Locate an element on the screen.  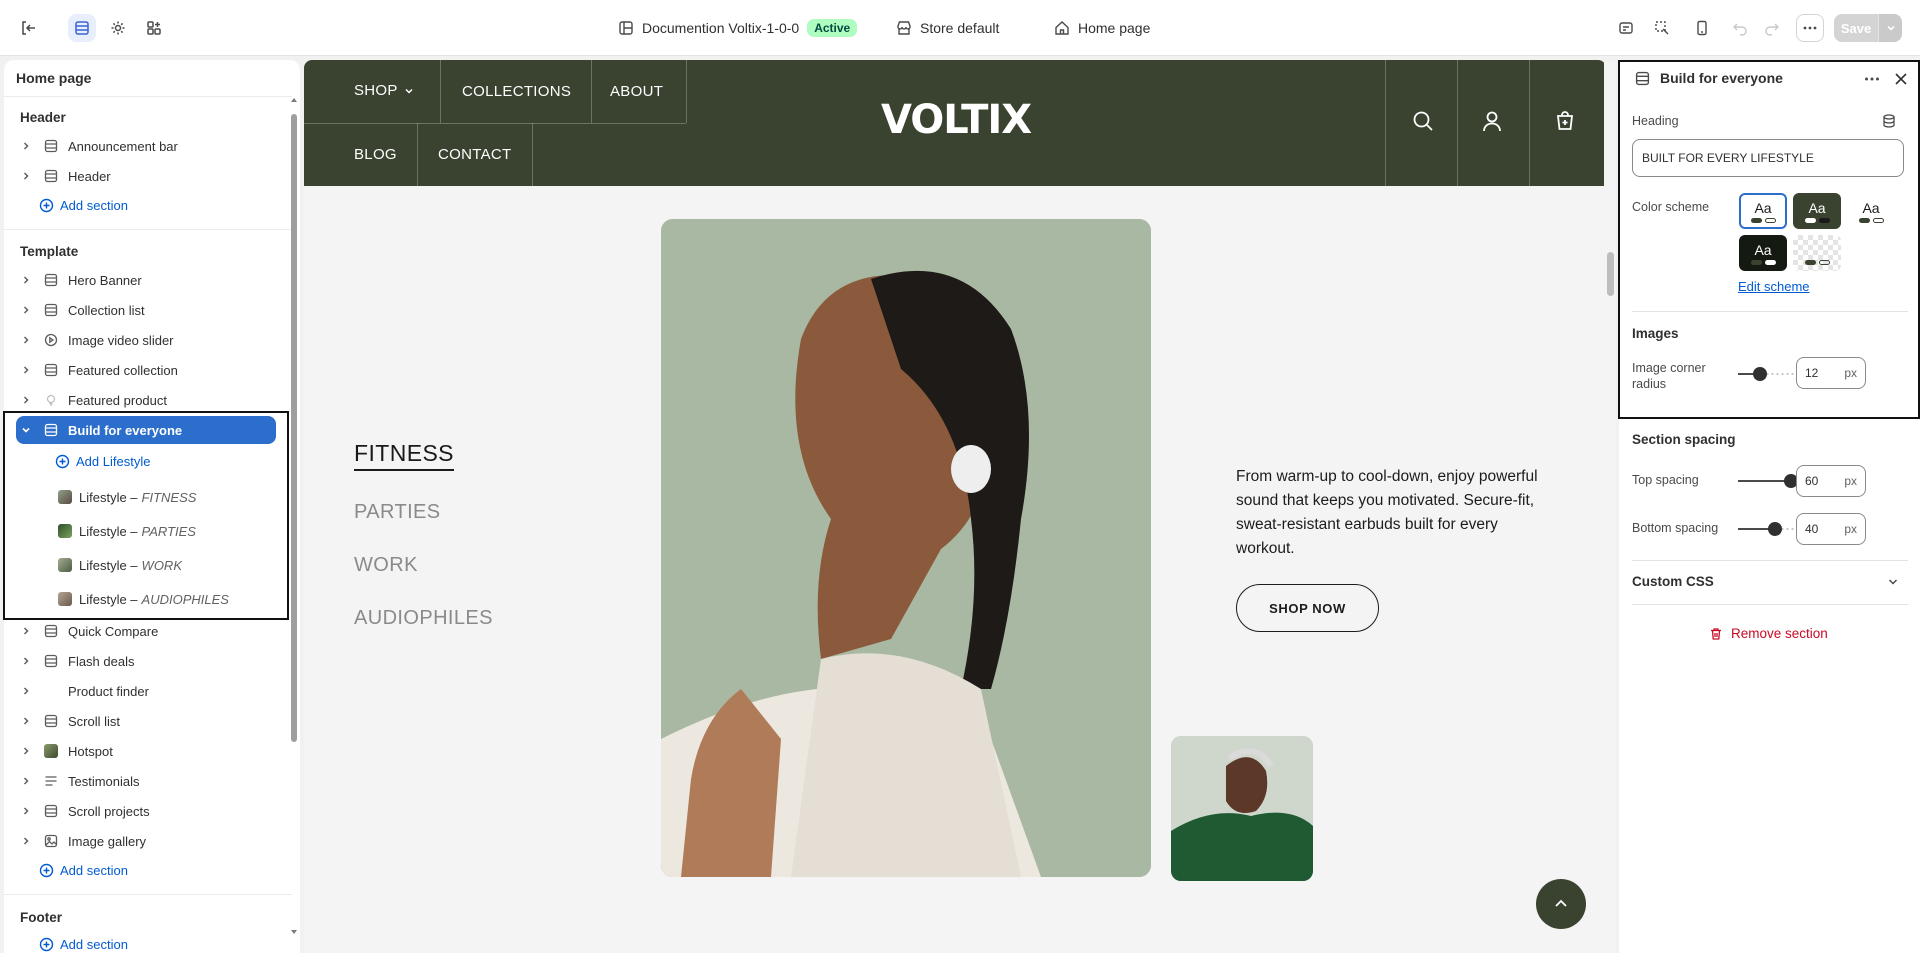
cart-icon is located at coordinates (1565, 121).